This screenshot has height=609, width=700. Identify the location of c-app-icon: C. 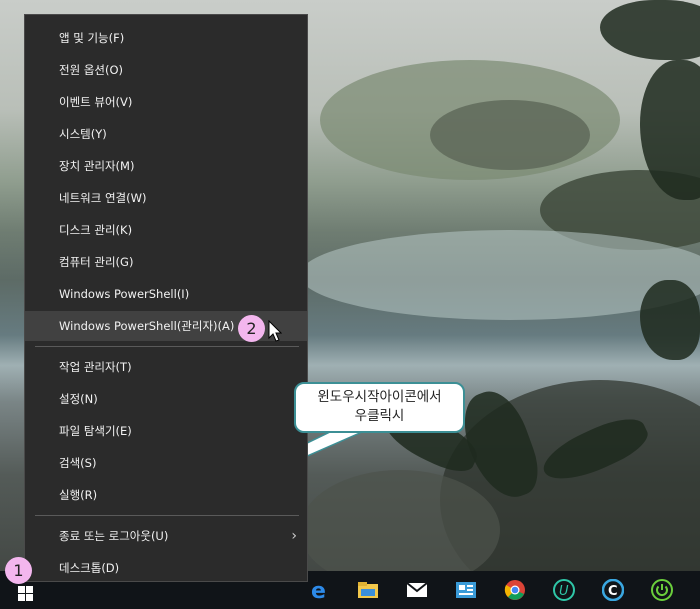
(613, 590).